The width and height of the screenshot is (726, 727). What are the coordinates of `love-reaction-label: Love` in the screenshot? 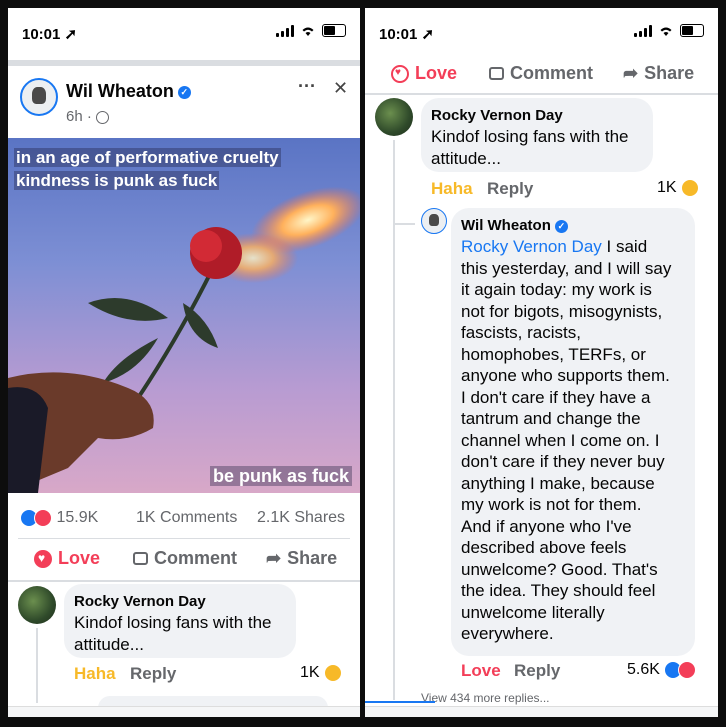 It's located at (481, 671).